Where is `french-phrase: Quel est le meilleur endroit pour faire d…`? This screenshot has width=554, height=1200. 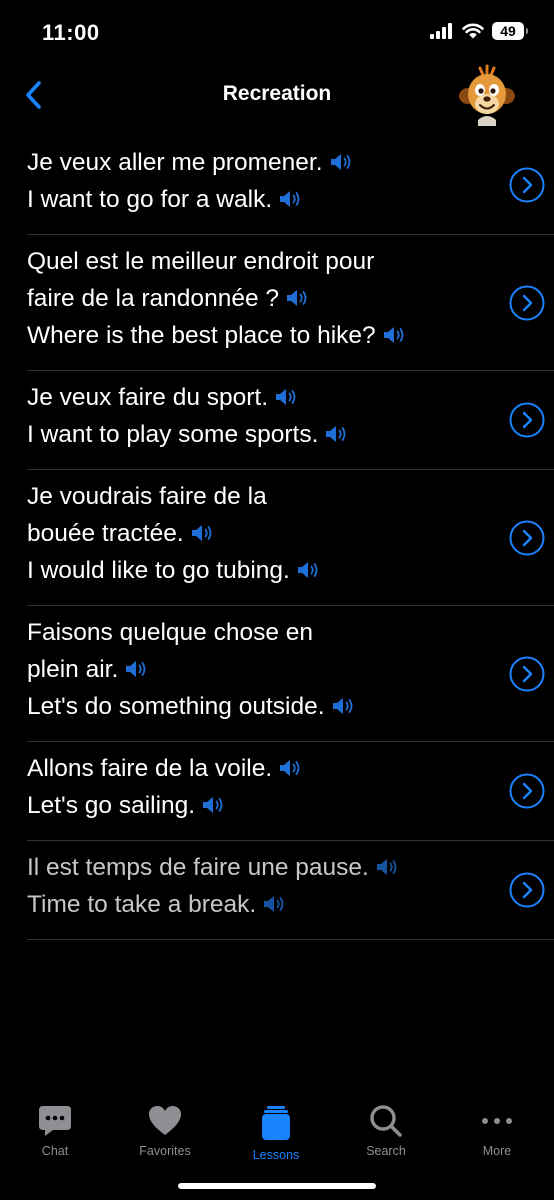 french-phrase: Quel est le meilleur endroit pour faire d… is located at coordinates (290, 280).